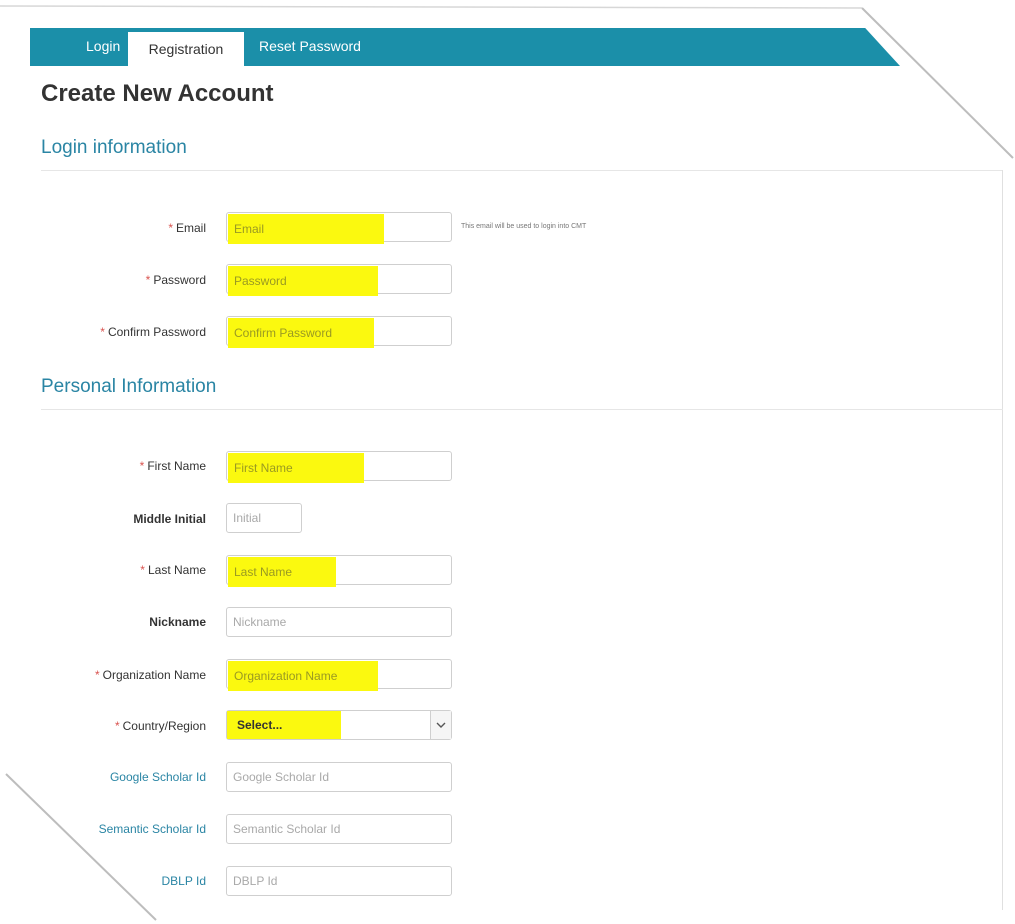  Describe the element at coordinates (153, 332) in the screenshot. I see `confirm-password-label: * Confirm Password` at that location.